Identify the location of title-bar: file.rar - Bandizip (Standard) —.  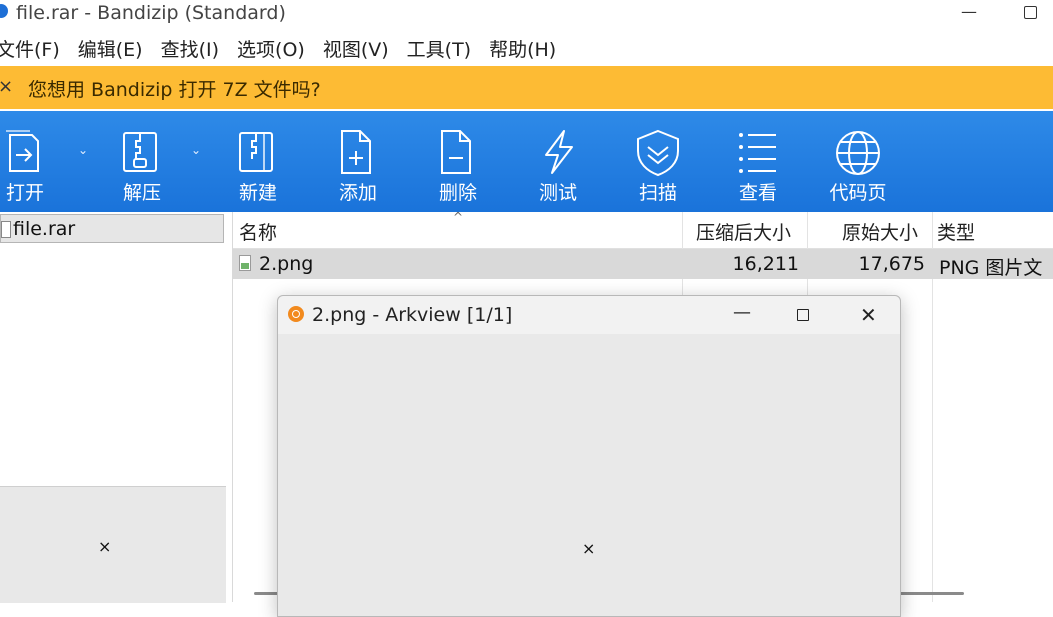
(526, 15).